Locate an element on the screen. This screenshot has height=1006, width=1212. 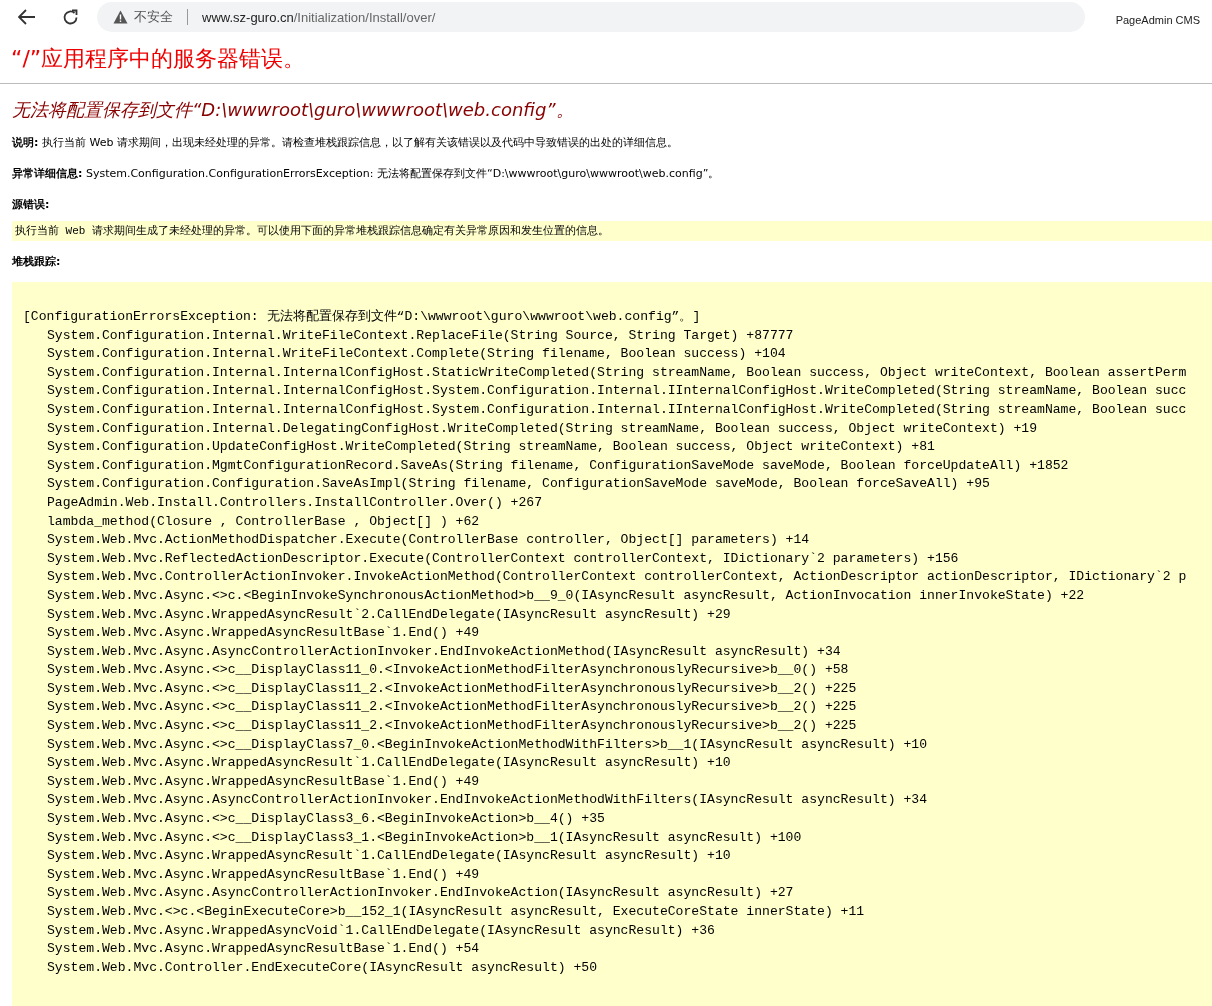
stack-frame: System.Configuration.Internal.WriteFileContext.Complete(String filename, Boolean success) +104 is located at coordinates (416, 354).